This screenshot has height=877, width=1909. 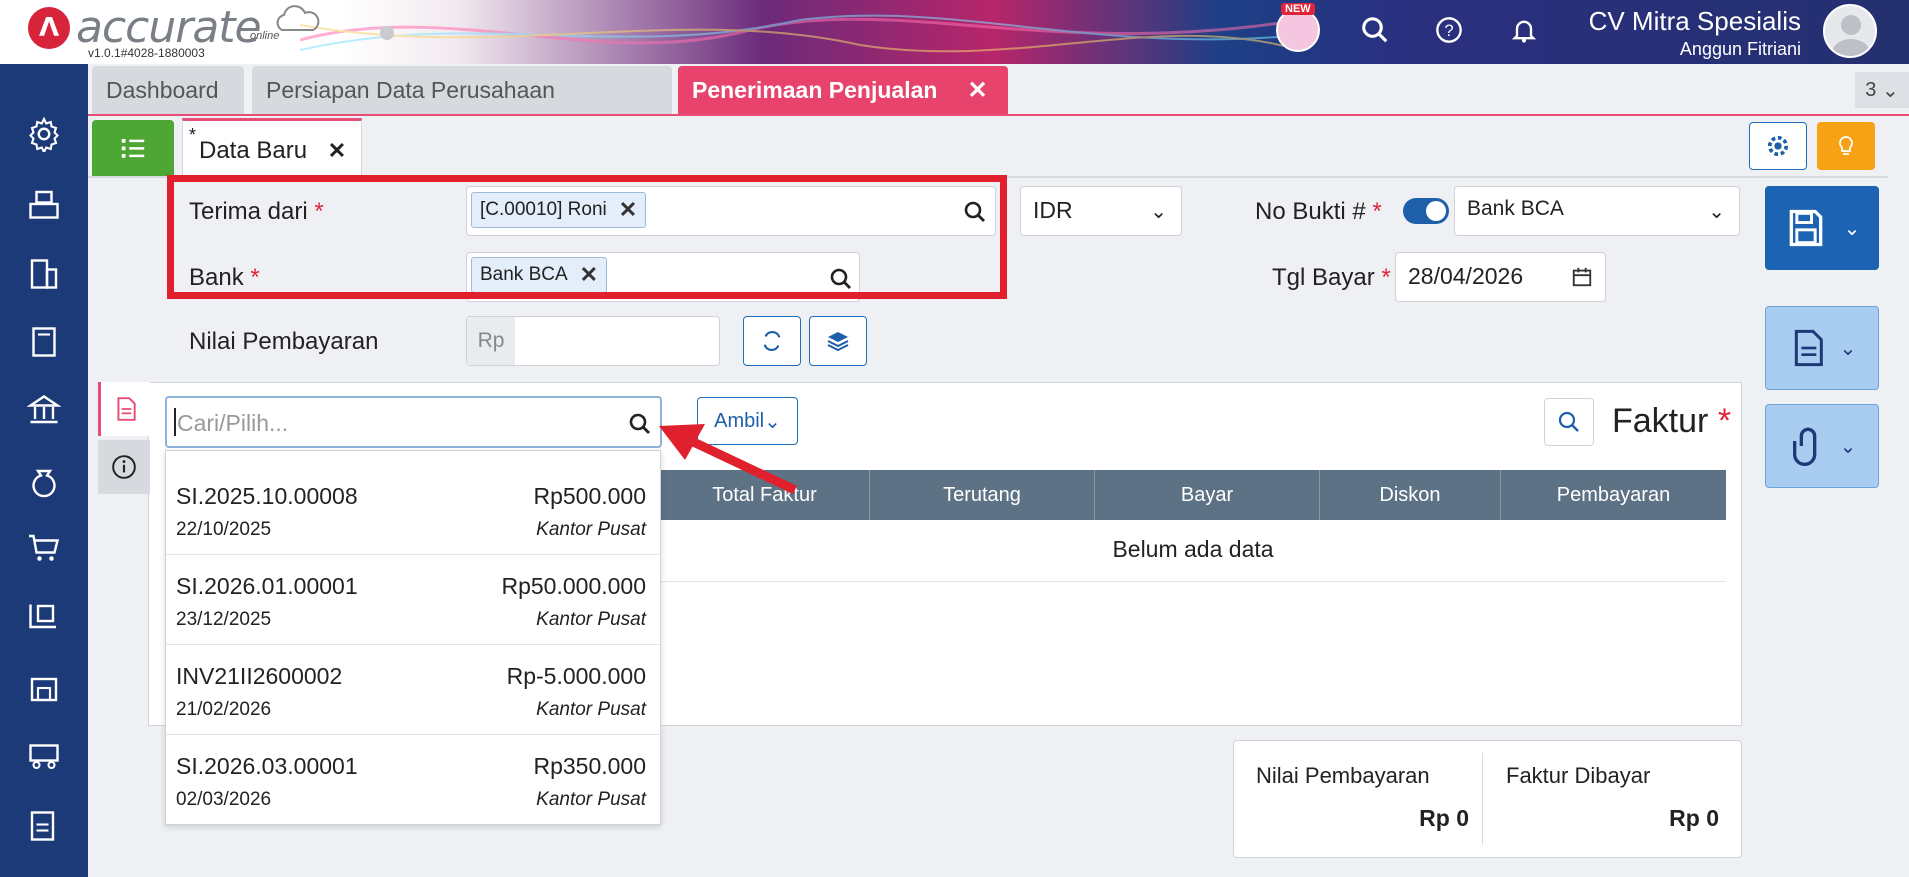 What do you see at coordinates (410, 89) in the screenshot?
I see `tab-label: Persiapan Data Perusahaan` at bounding box center [410, 89].